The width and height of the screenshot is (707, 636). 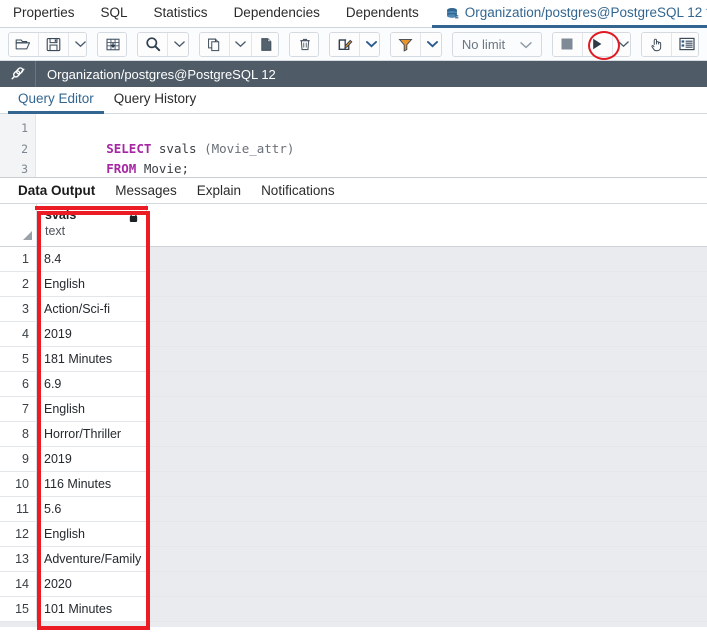 What do you see at coordinates (18, 409) in the screenshot?
I see `row-number: 7` at bounding box center [18, 409].